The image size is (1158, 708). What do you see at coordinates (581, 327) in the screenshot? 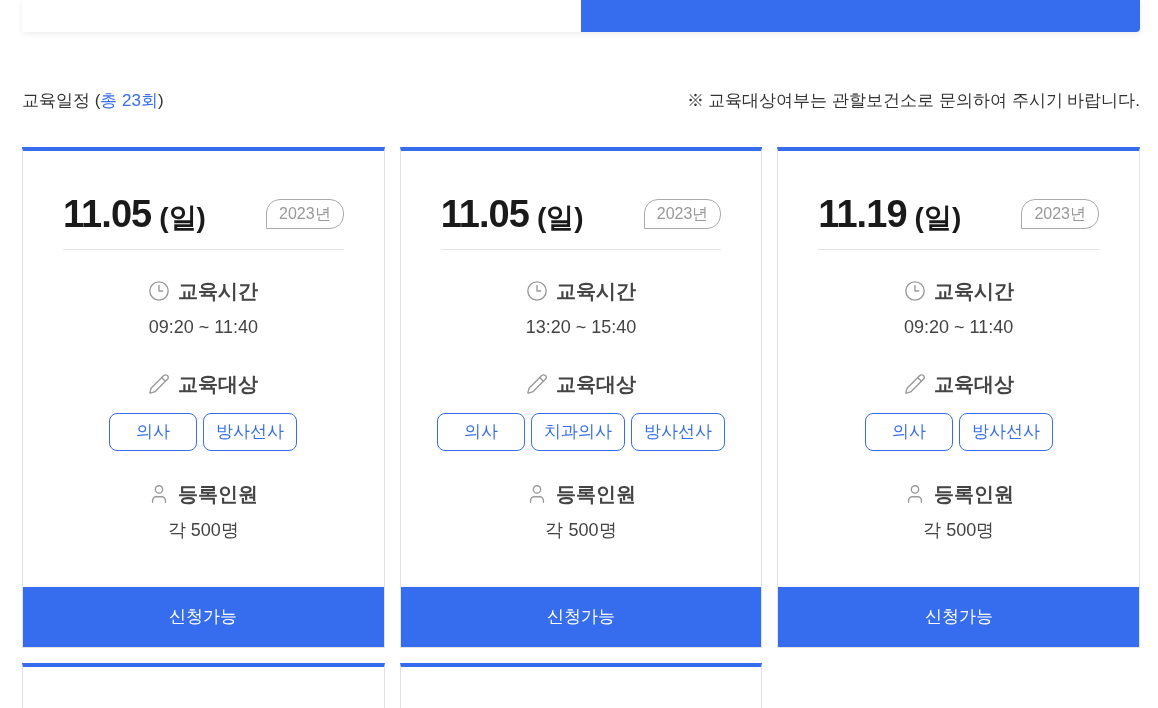
I see `section-value: 13:20 ~ 15:40` at bounding box center [581, 327].